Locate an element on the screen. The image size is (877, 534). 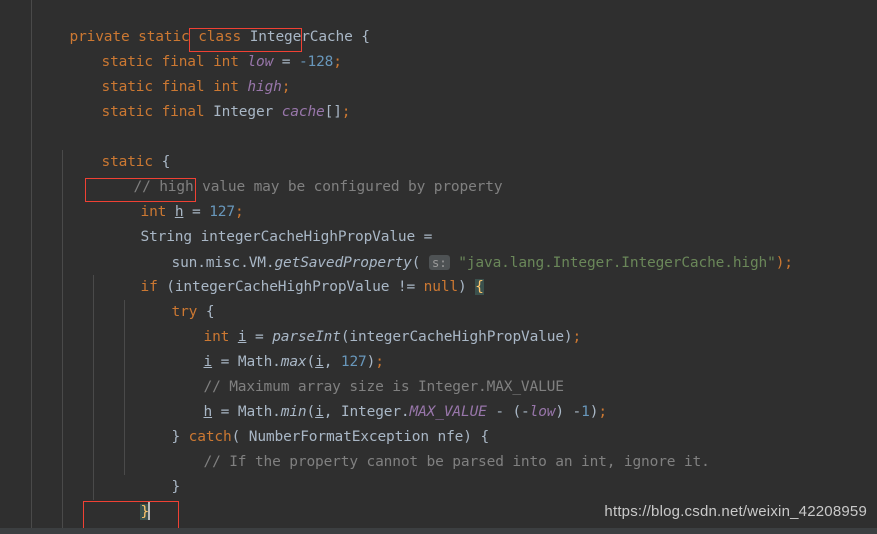
code-line: private static class IntegerCache { is located at coordinates (438, 22).